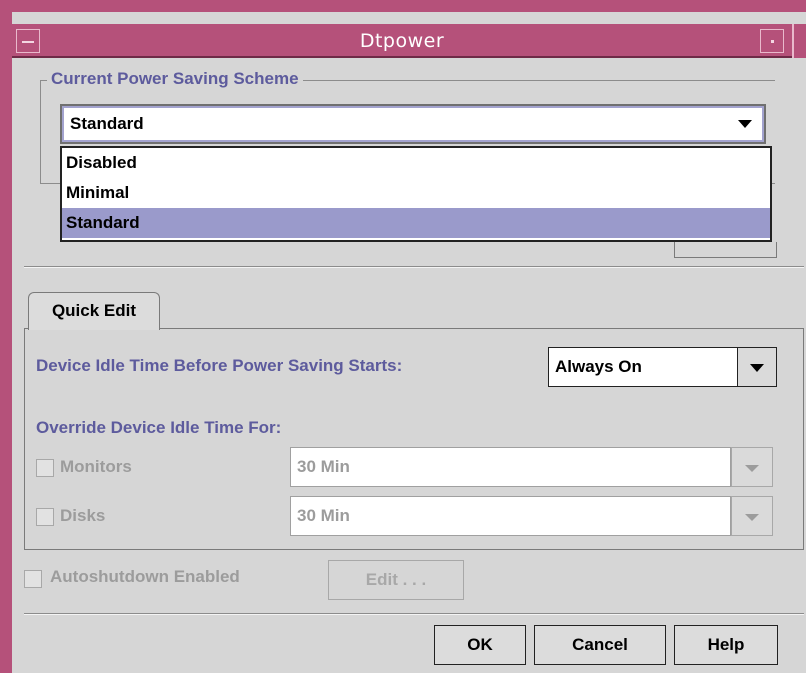 This screenshot has width=806, height=673. What do you see at coordinates (33, 579) in the screenshot?
I see `autoshutdown-checkbox` at bounding box center [33, 579].